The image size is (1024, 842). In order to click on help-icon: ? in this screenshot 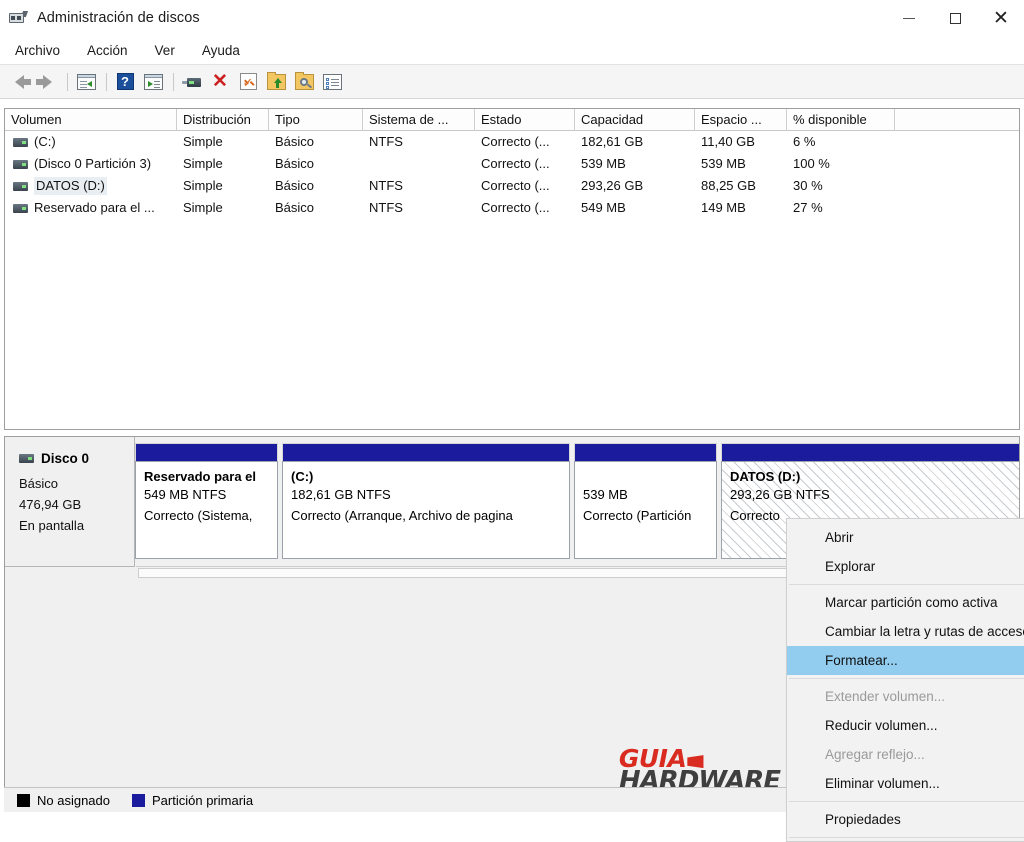, I will do `click(125, 82)`.